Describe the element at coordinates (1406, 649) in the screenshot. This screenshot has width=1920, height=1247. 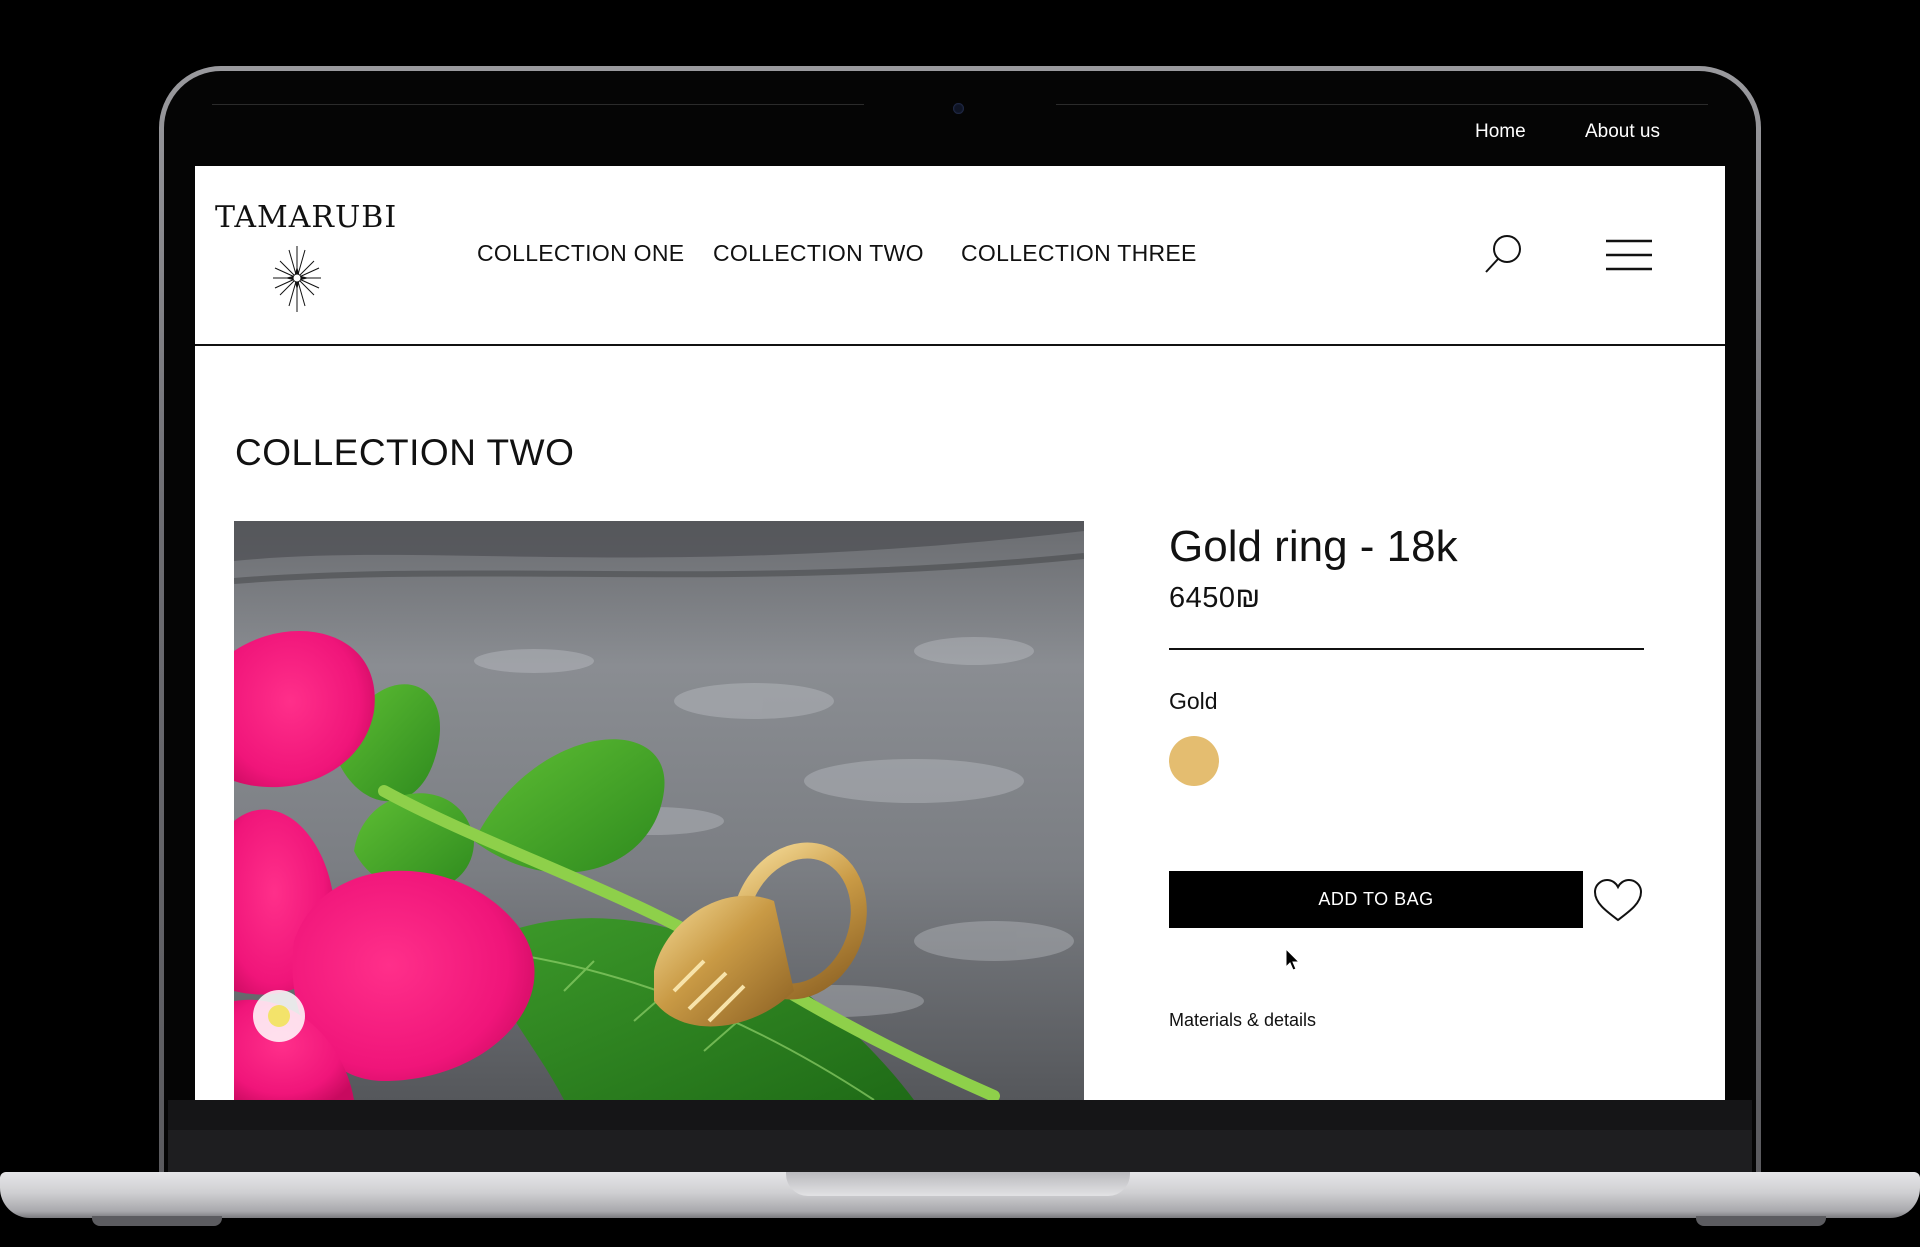
I see `divider` at that location.